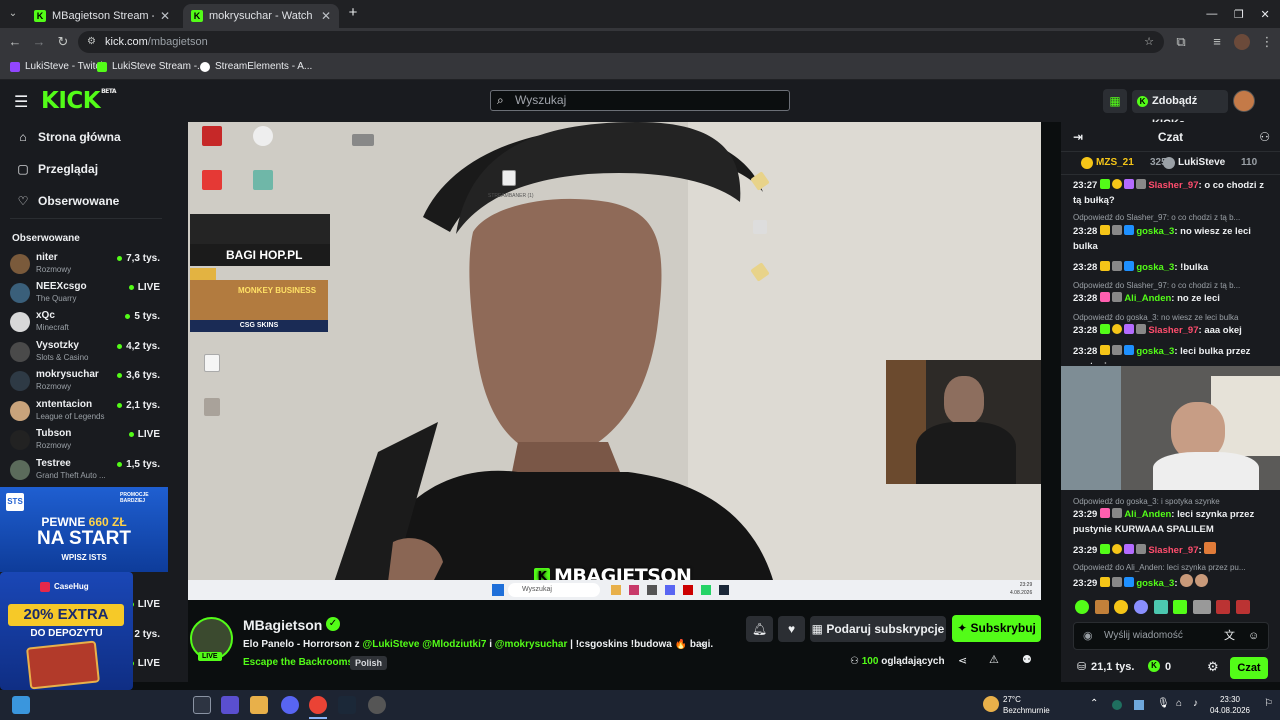 Image resolution: width=1280 pixels, height=720 pixels. I want to click on bookmark-lukisteve-twitch: LukiSteve - Twitch, so click(58, 66).